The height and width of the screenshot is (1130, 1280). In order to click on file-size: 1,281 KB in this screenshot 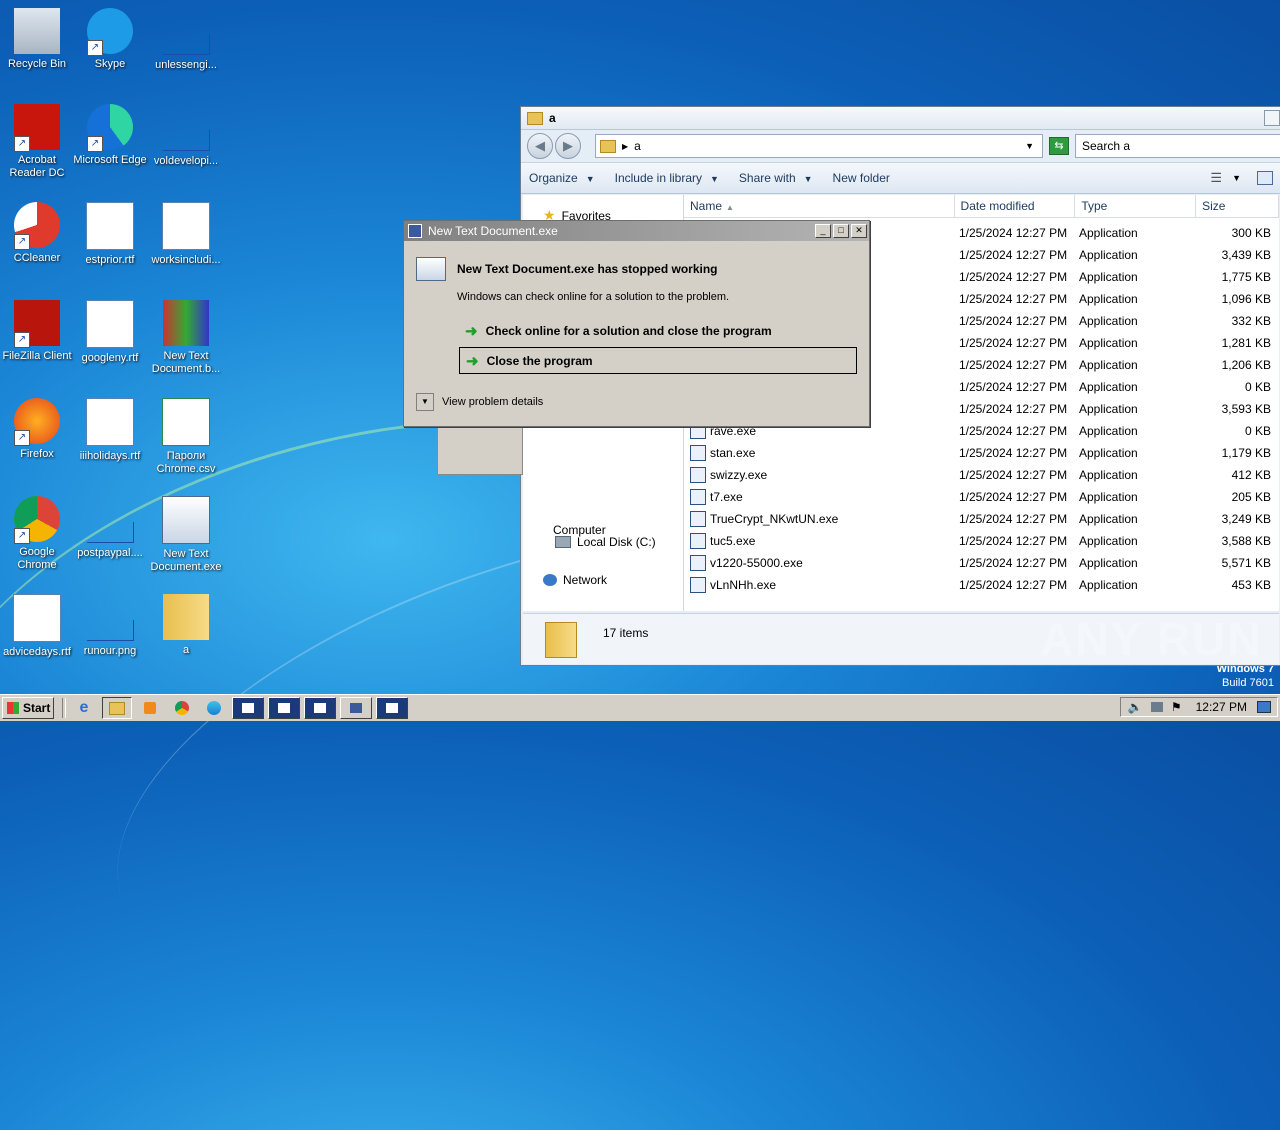, I will do `click(1246, 343)`.